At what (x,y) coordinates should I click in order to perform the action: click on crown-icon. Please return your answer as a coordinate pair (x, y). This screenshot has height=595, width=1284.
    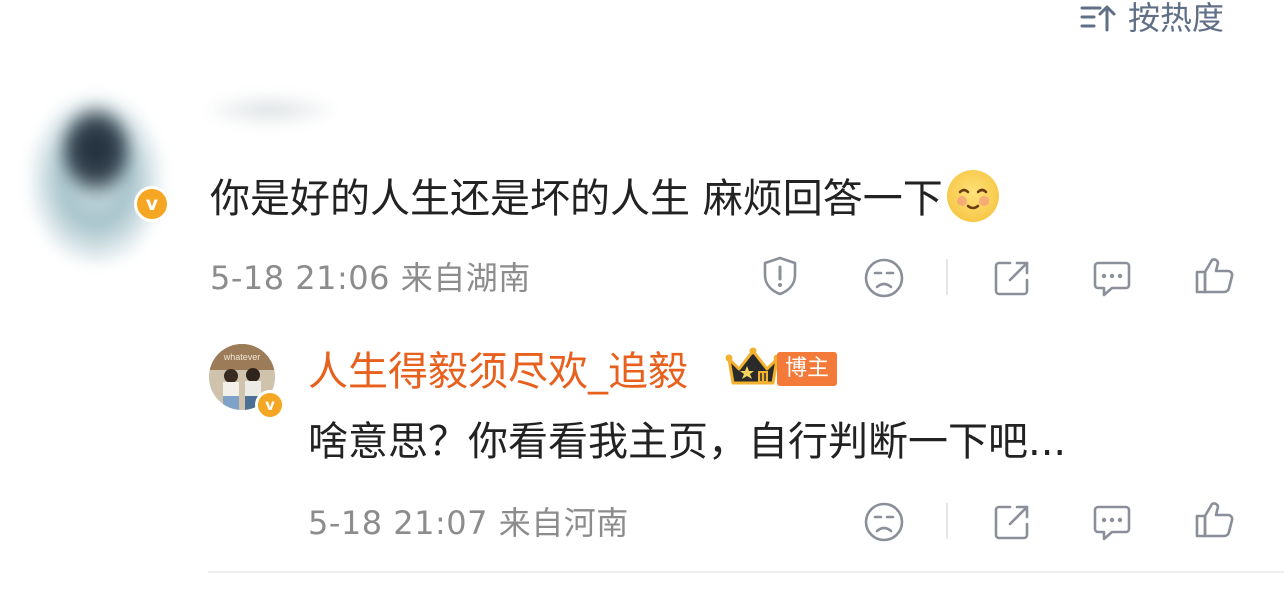
    Looking at the image, I should click on (753, 366).